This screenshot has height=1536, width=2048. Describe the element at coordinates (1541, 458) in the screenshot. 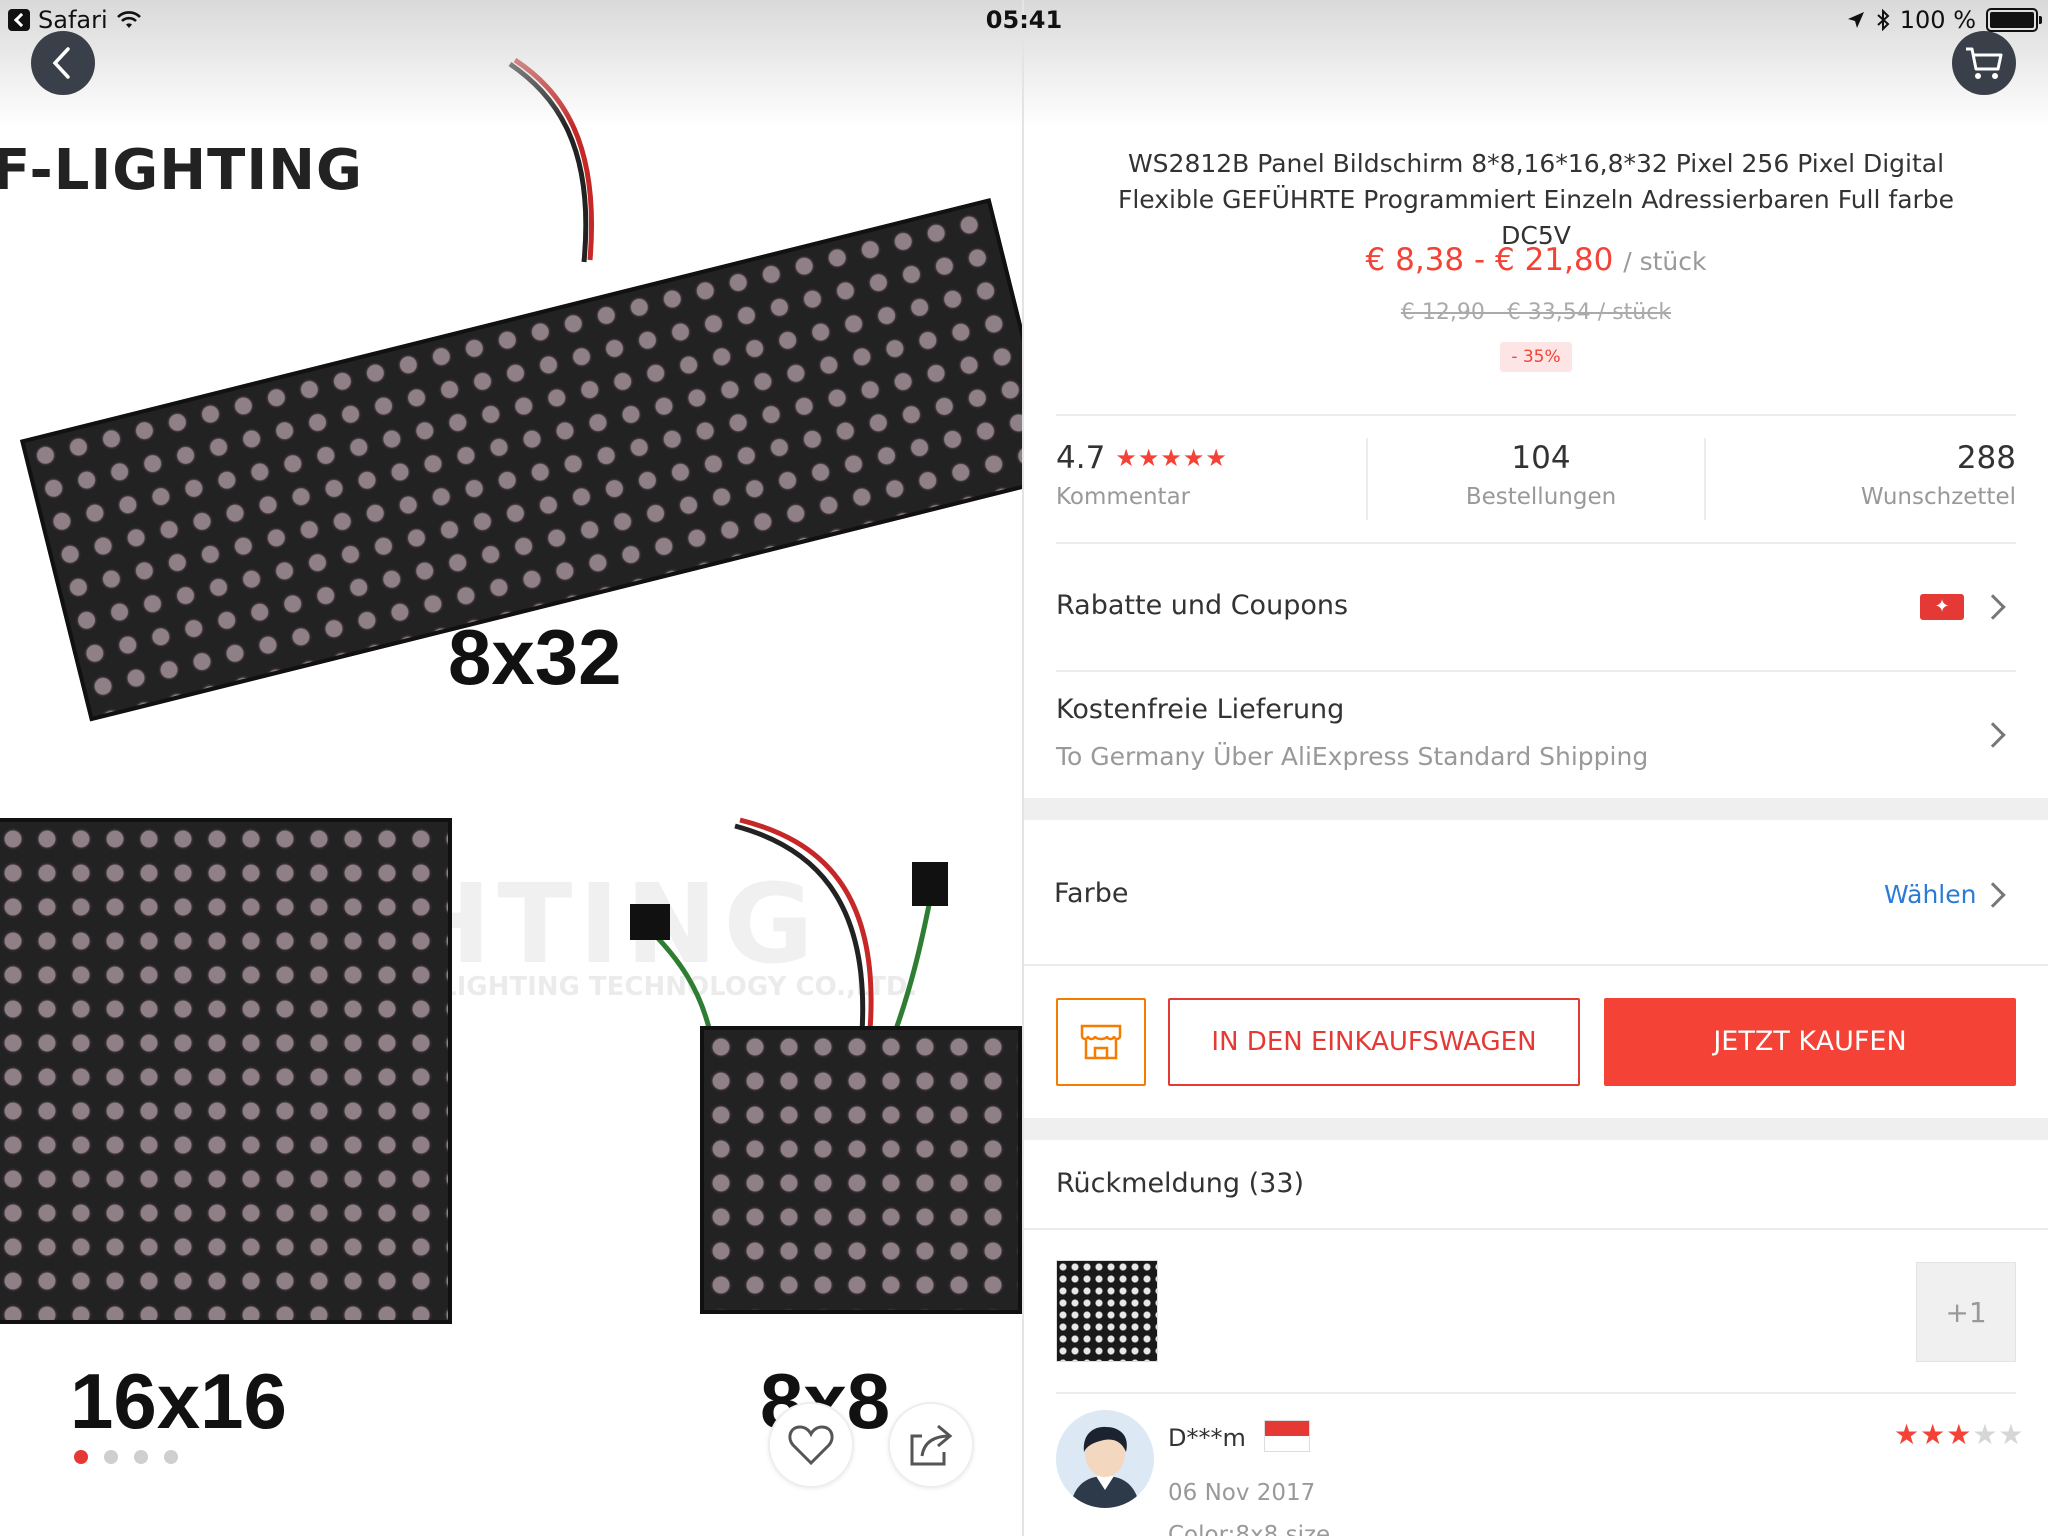

I see `orders-value: 104` at that location.